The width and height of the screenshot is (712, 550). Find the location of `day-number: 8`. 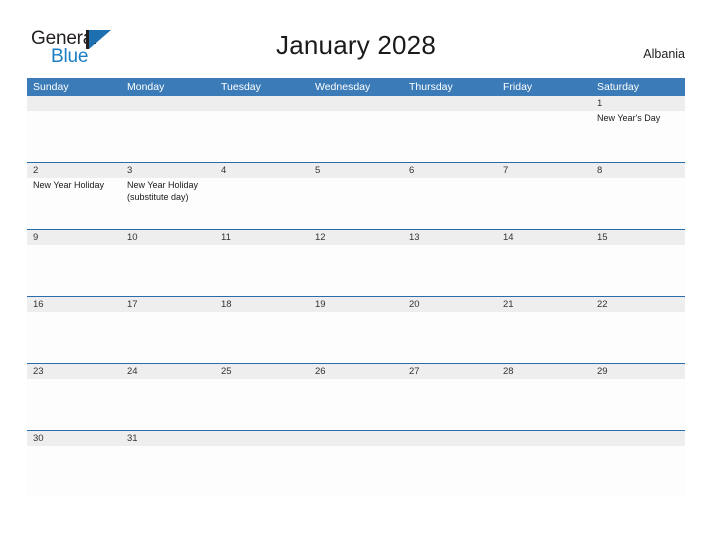

day-number: 8 is located at coordinates (638, 170).